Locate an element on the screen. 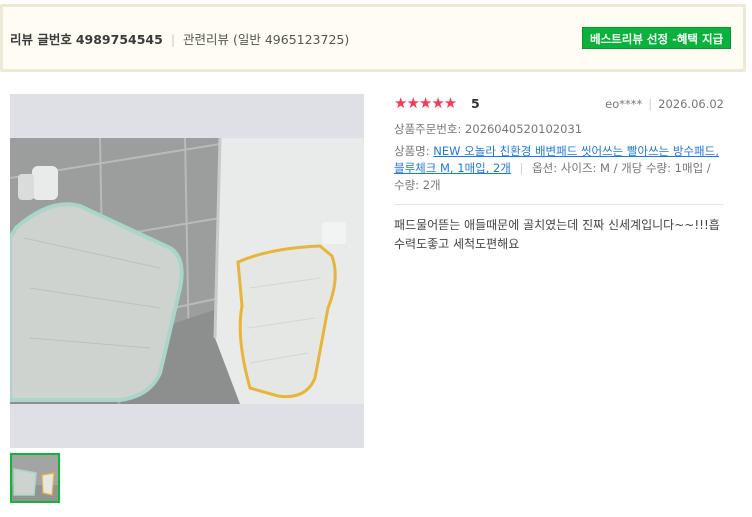 The width and height of the screenshot is (752, 517). reviewer-info: eo**** | 2026.06.02 is located at coordinates (664, 104).